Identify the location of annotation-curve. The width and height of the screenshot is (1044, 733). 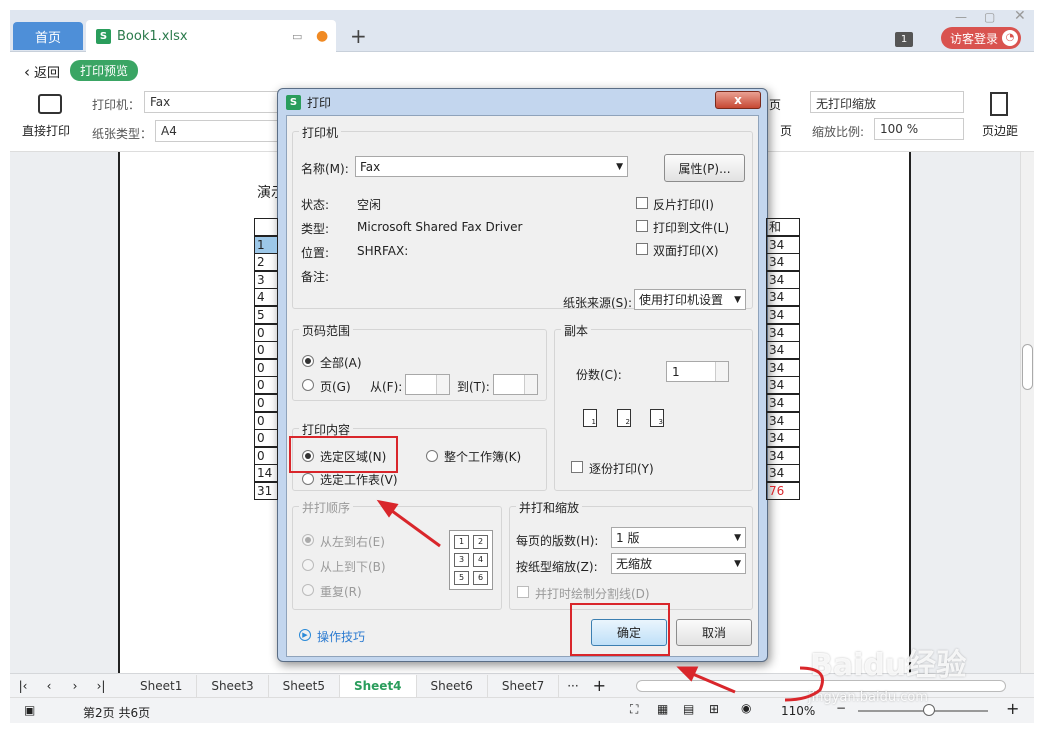
(804, 684).